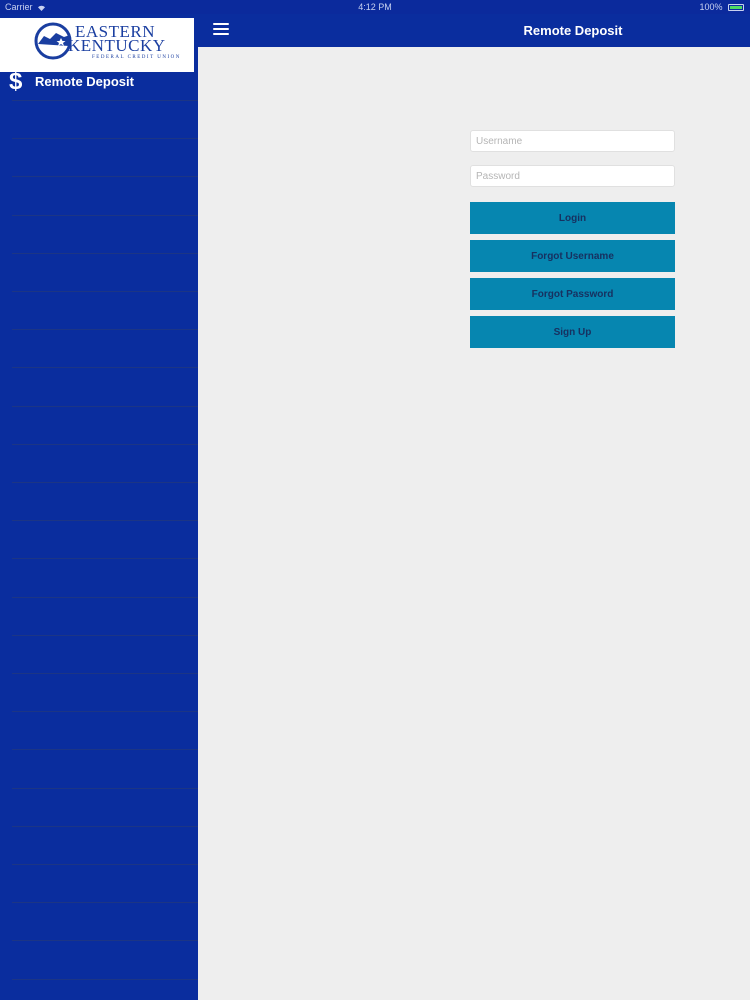 This screenshot has height=1000, width=750. Describe the element at coordinates (572, 218) in the screenshot. I see `login-button: Login` at that location.